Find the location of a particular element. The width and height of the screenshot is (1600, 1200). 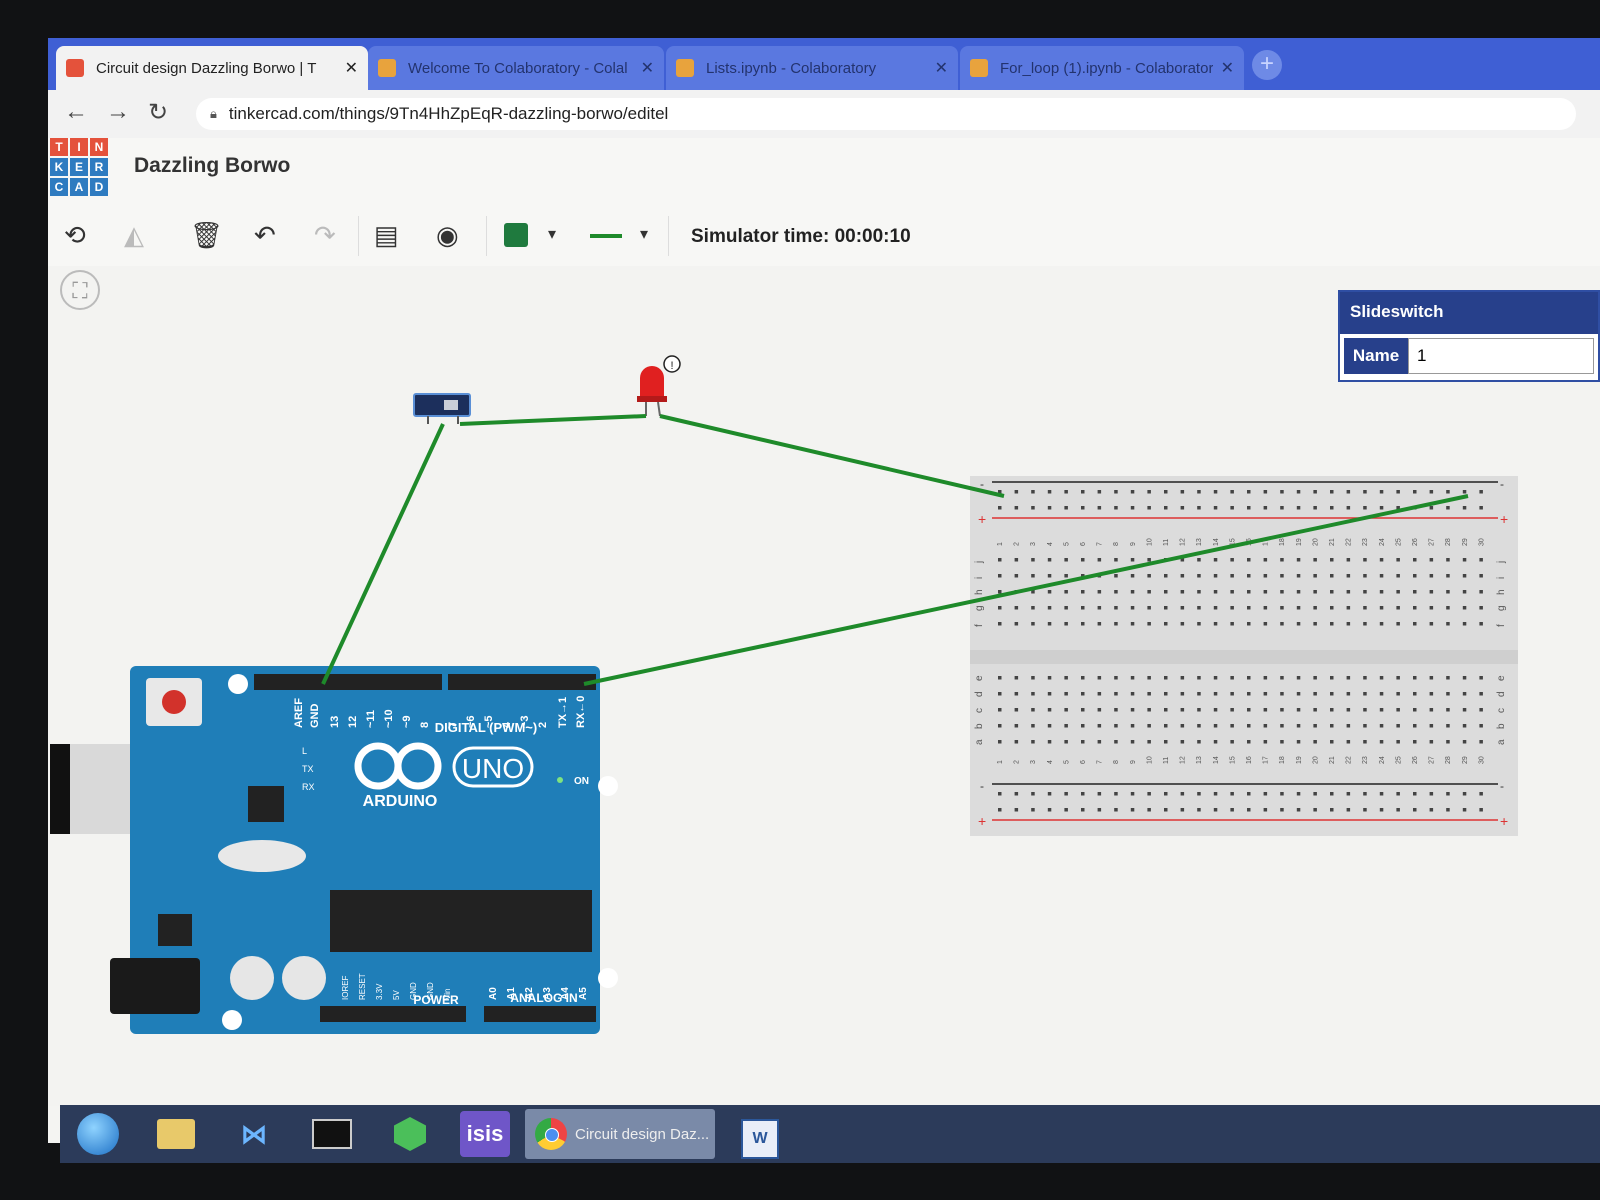

led-label: TX is located at coordinates (308, 769).